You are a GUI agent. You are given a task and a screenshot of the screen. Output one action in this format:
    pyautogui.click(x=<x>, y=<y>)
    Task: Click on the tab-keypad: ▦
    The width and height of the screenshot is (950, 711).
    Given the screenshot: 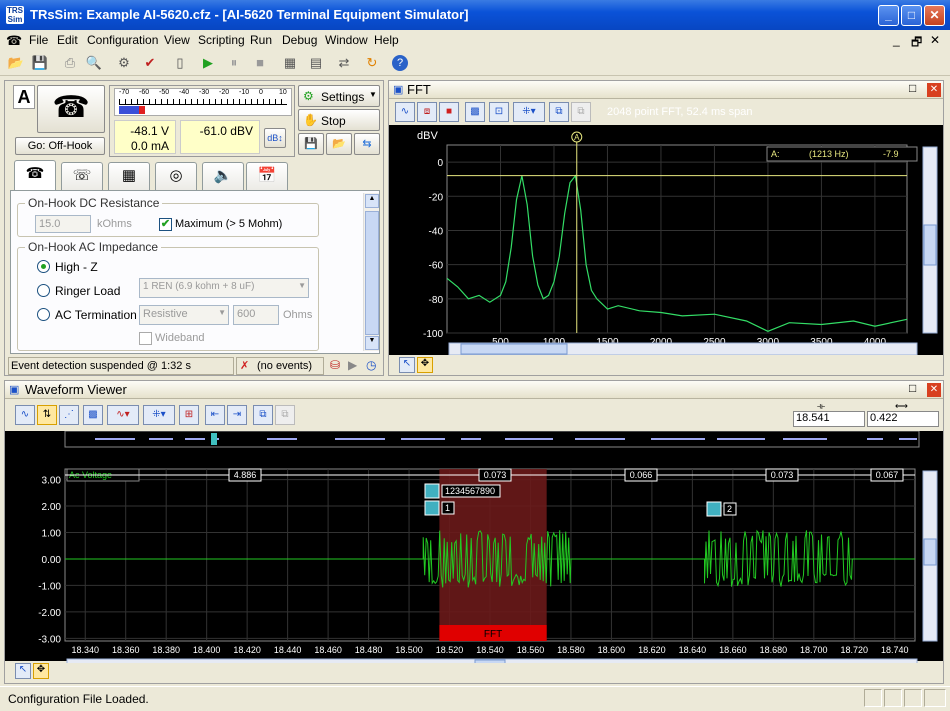 What is the action you would take?
    pyautogui.click(x=129, y=176)
    